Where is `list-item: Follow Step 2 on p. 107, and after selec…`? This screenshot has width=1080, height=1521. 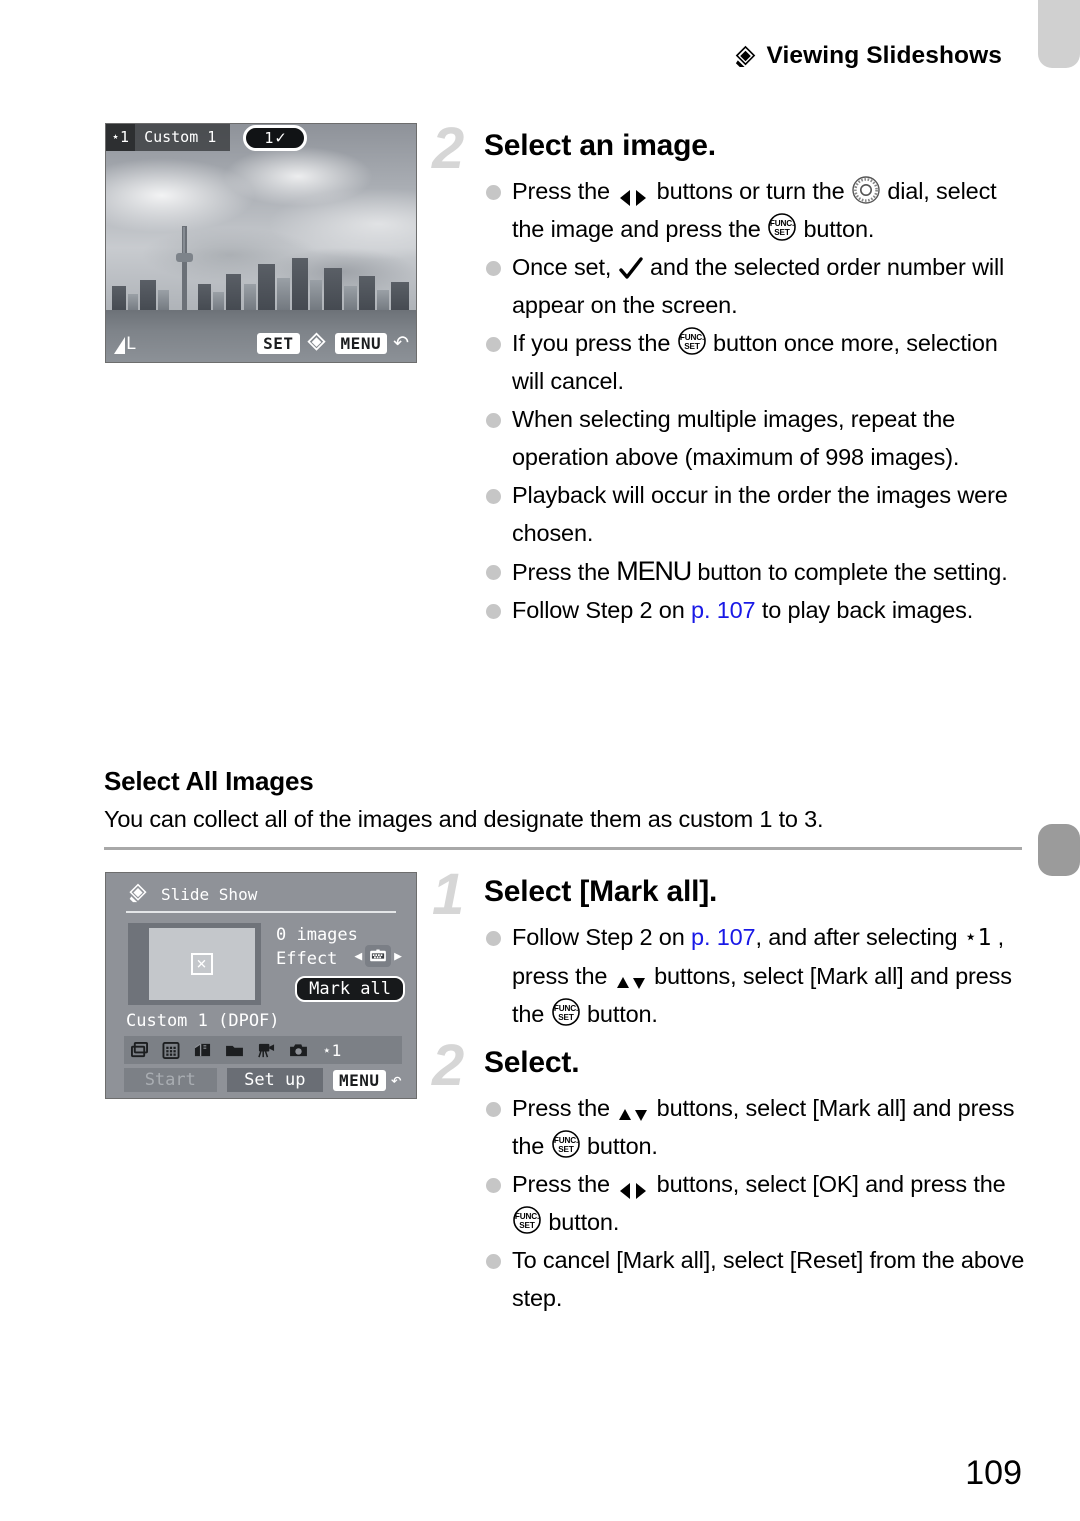
list-item: Follow Step 2 on p. 107, and after selec… is located at coordinates (758, 975).